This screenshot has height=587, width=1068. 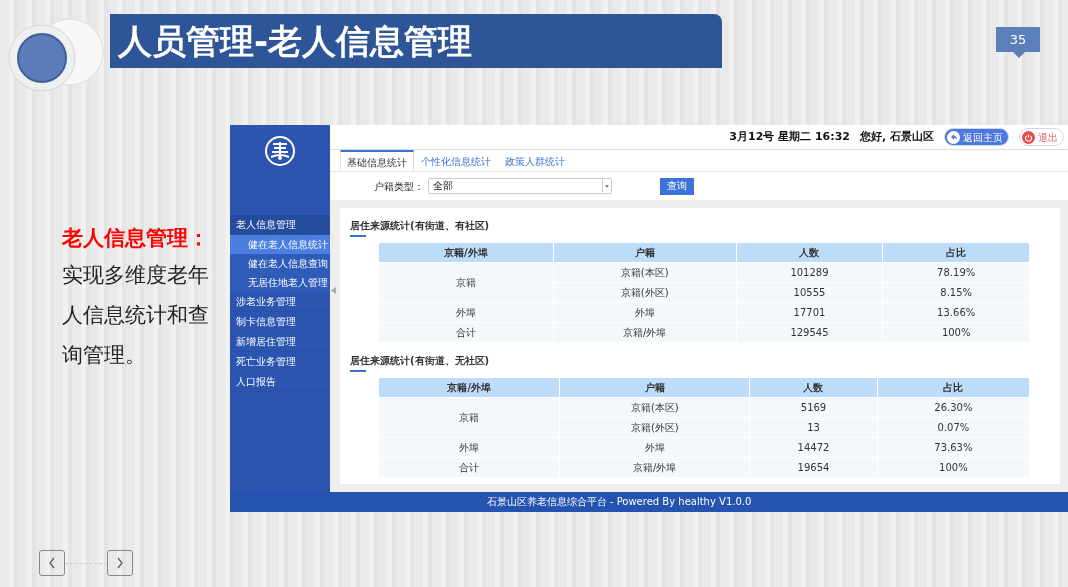 What do you see at coordinates (280, 244) in the screenshot?
I see `sidebar-subitem: 健在老人信息统计` at bounding box center [280, 244].